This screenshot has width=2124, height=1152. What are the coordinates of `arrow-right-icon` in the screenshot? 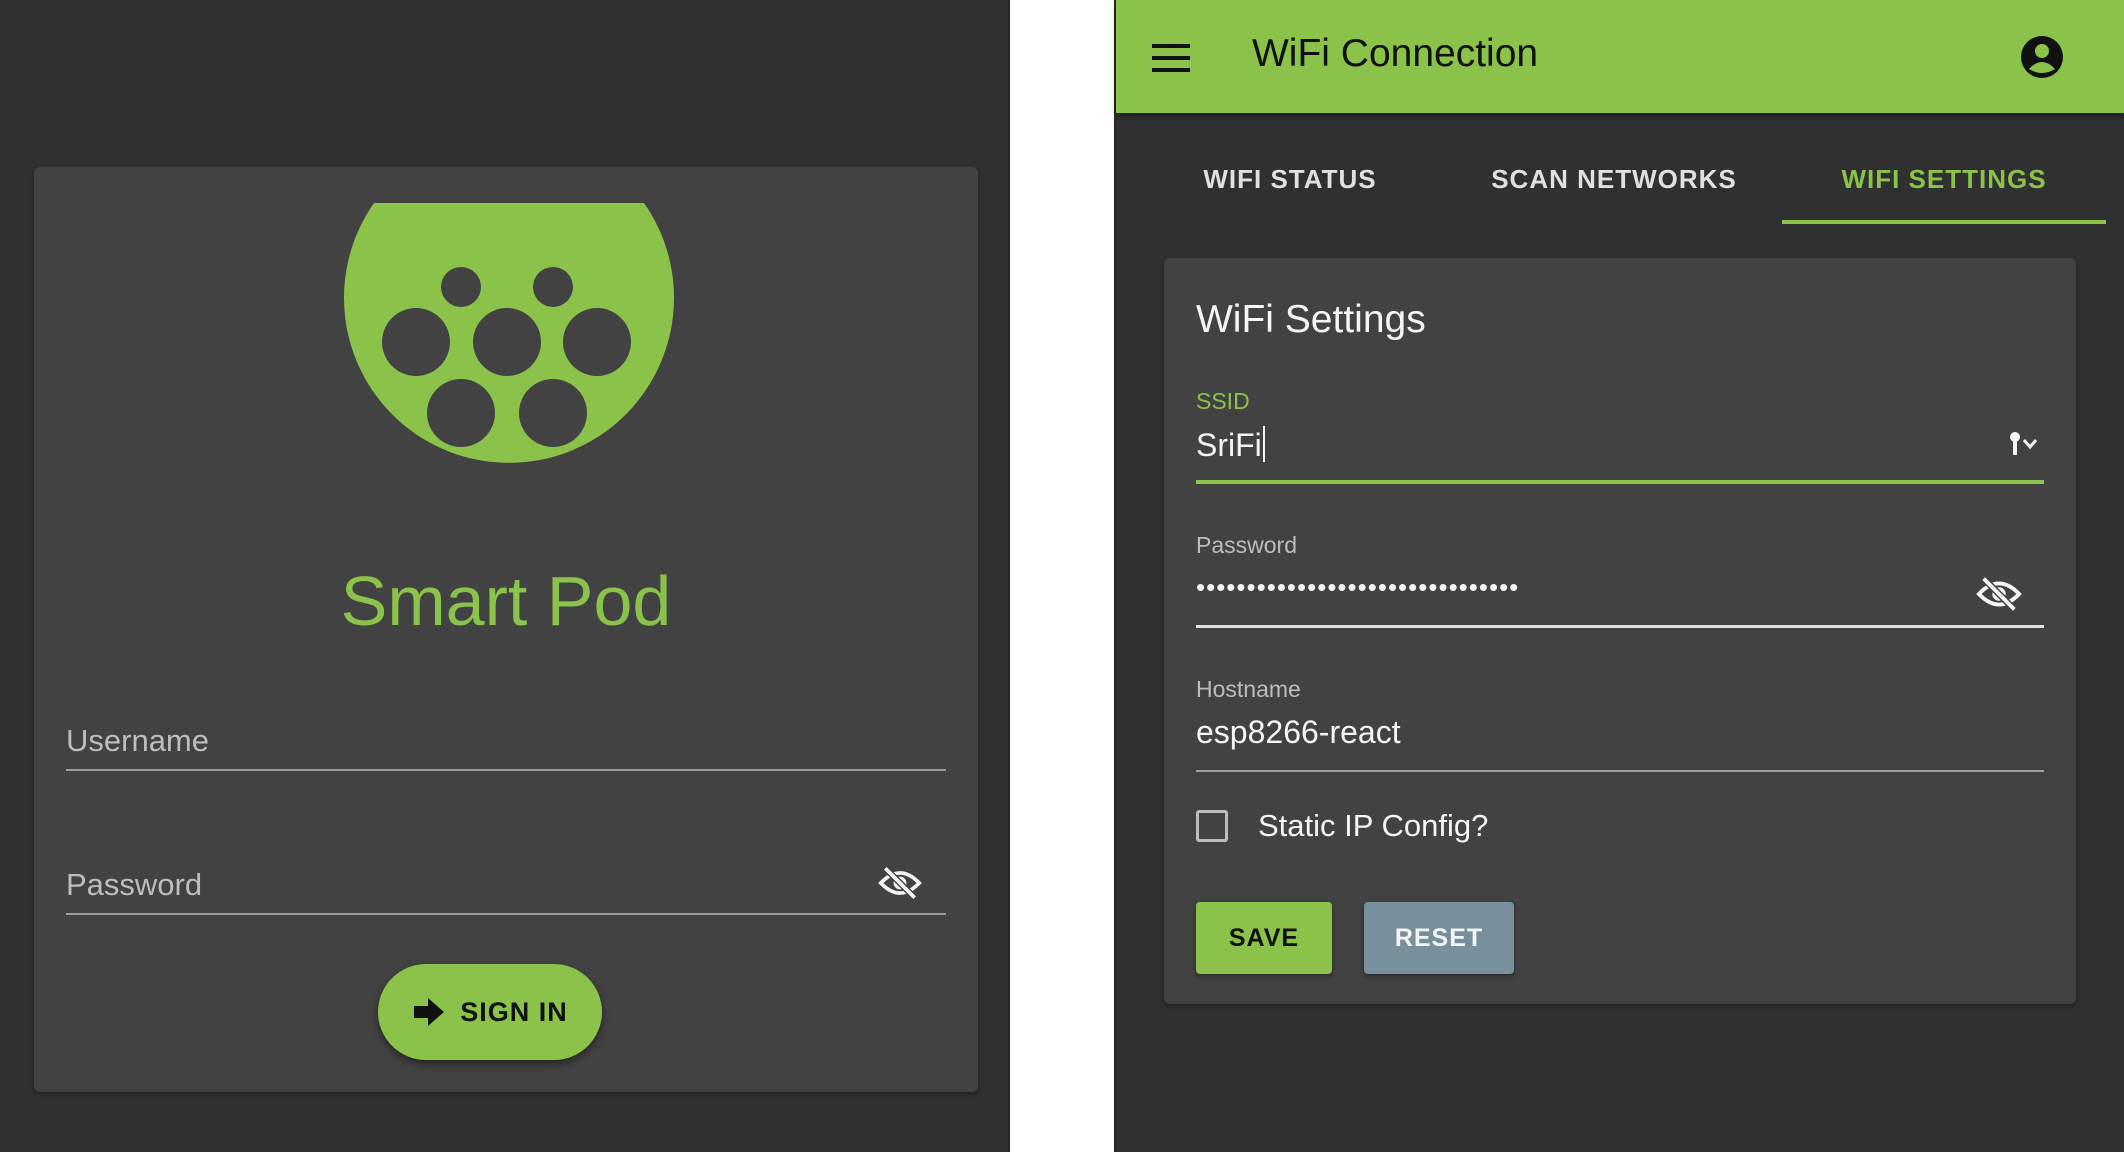 It's located at (429, 1012).